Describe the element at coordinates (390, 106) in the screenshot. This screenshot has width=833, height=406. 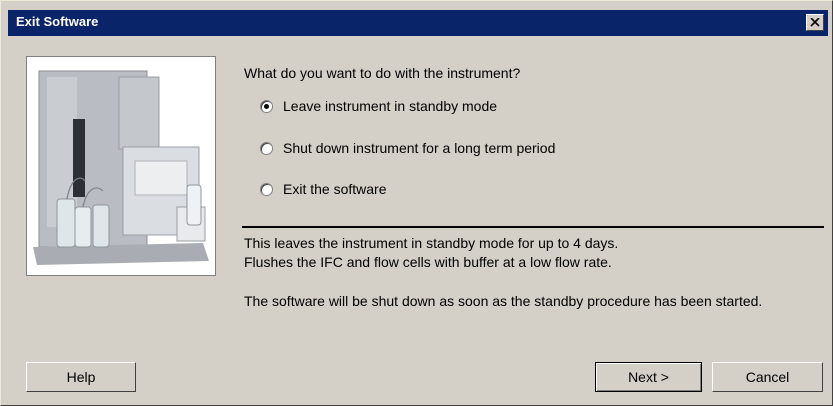
I see `option-standby-label: Leave instrument in standby mode` at that location.